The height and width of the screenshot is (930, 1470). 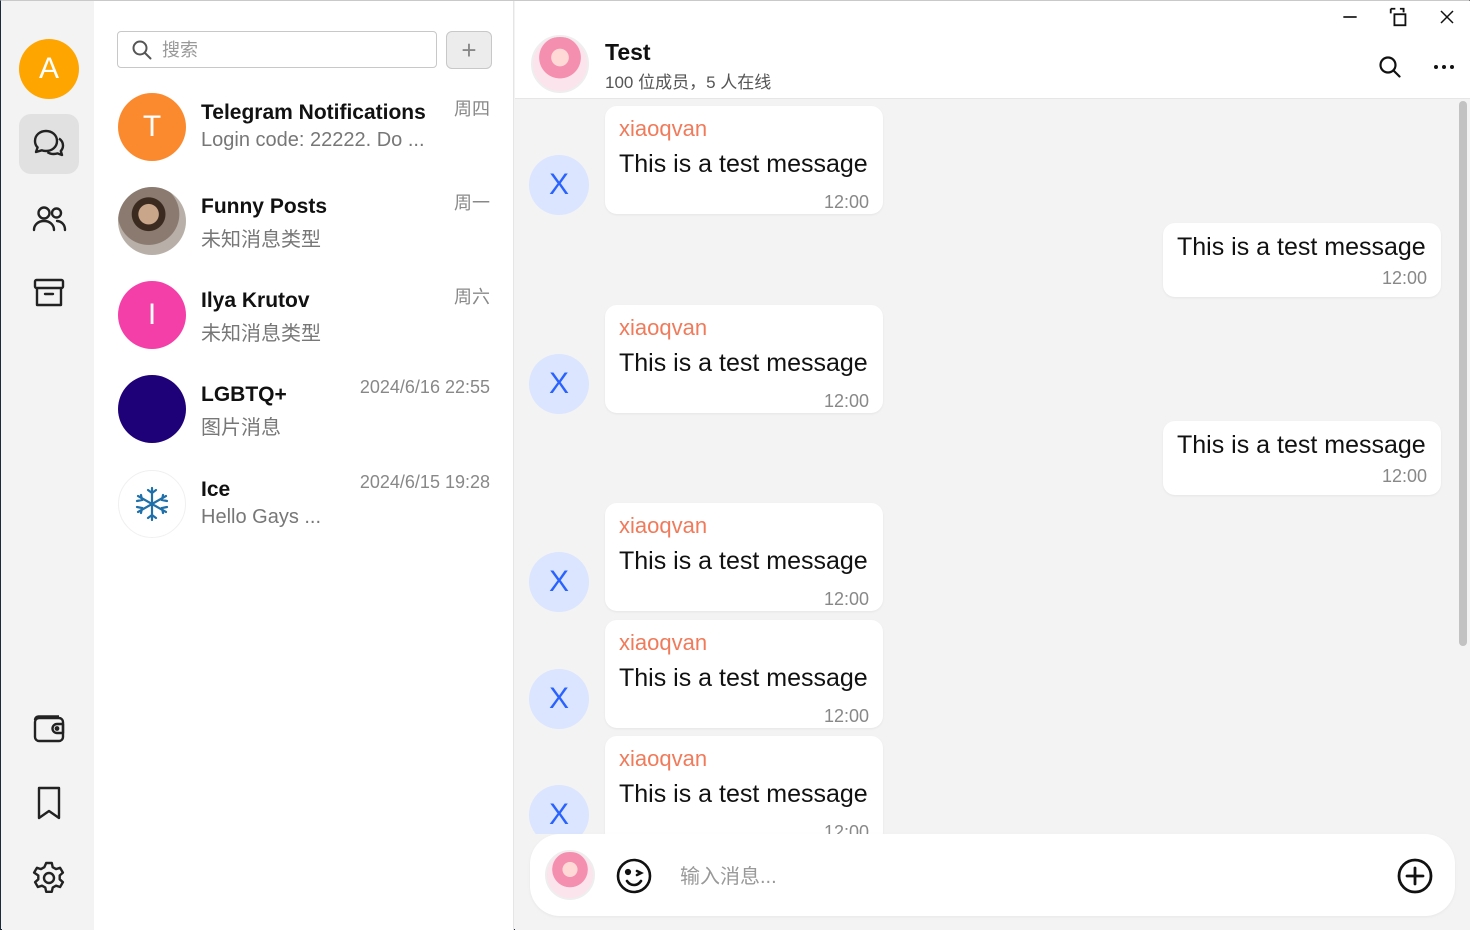 I want to click on snowflake-icon, so click(x=152, y=504).